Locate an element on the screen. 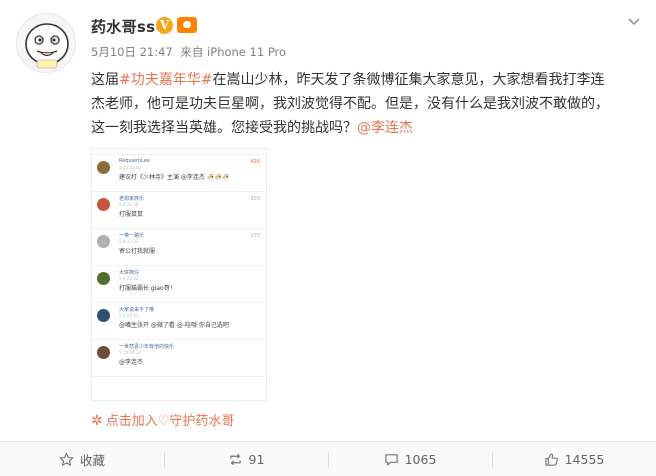 The image size is (656, 476). hashtag-link: #功夫嘉年华# is located at coordinates (165, 80).